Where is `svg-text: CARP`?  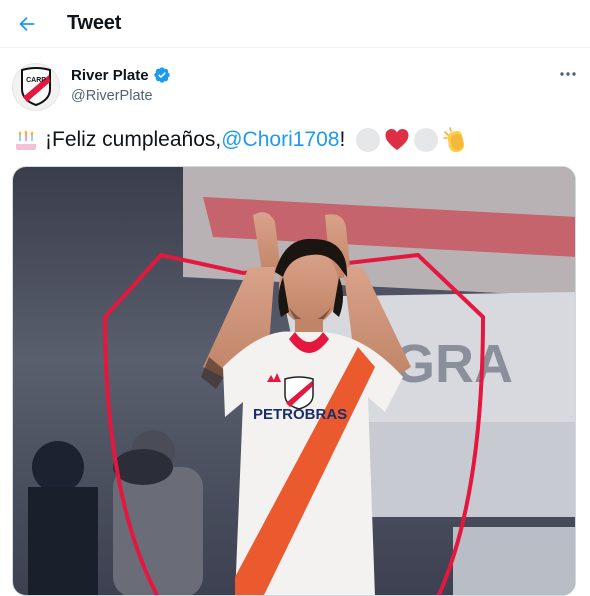
svg-text: CARP is located at coordinates (36, 80).